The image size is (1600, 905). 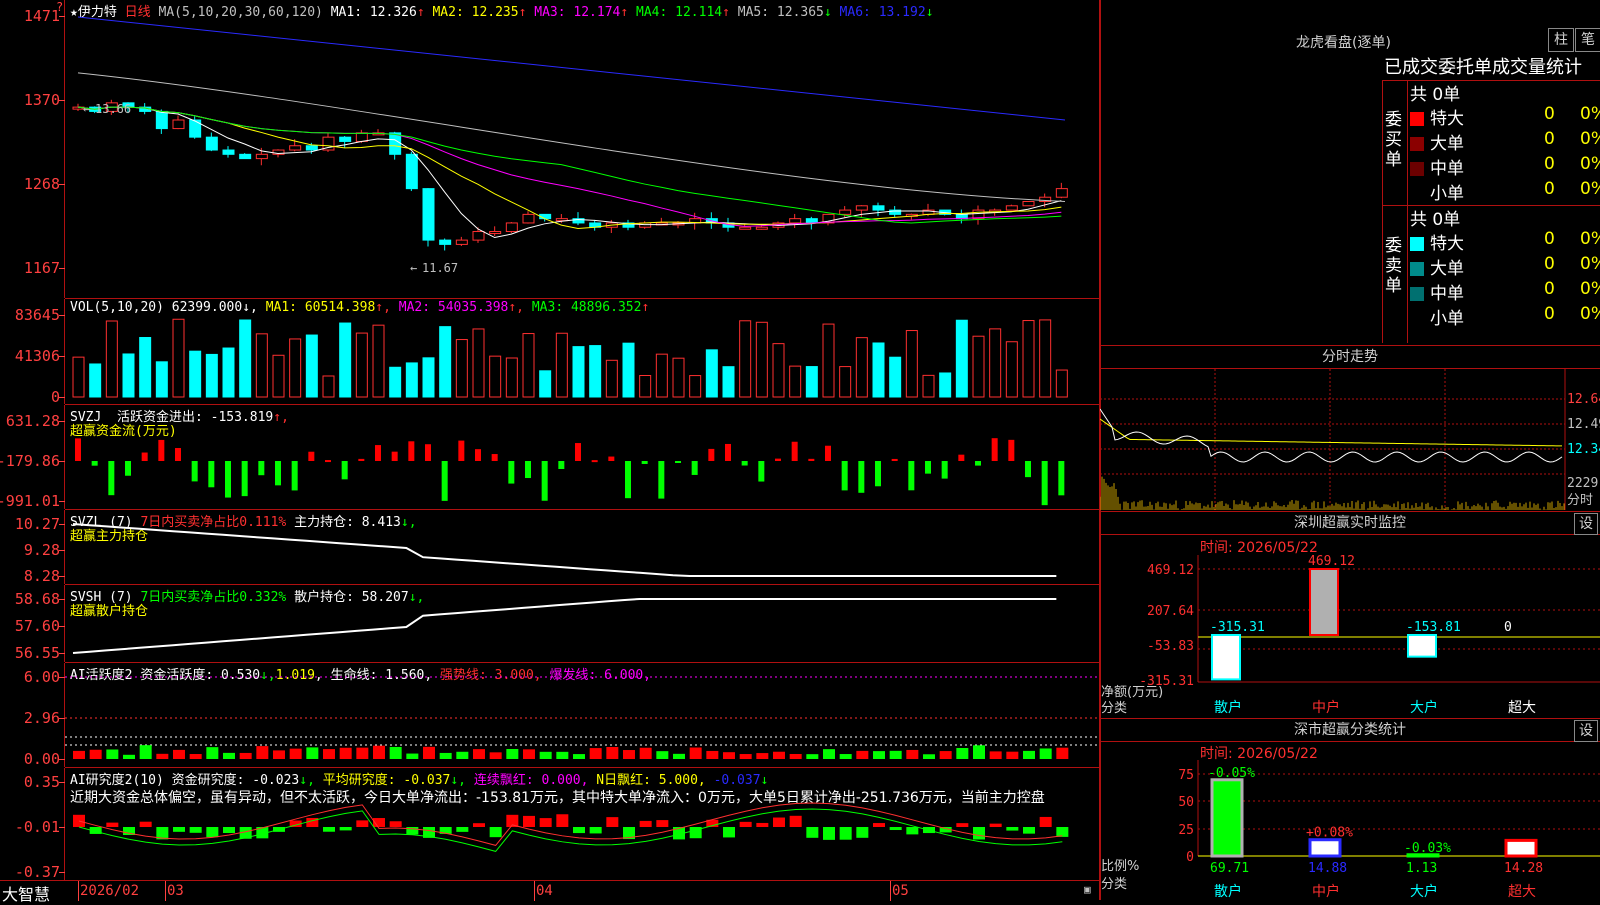 What do you see at coordinates (1583, 449) in the screenshot?
I see `intraday-tick: 12.34` at bounding box center [1583, 449].